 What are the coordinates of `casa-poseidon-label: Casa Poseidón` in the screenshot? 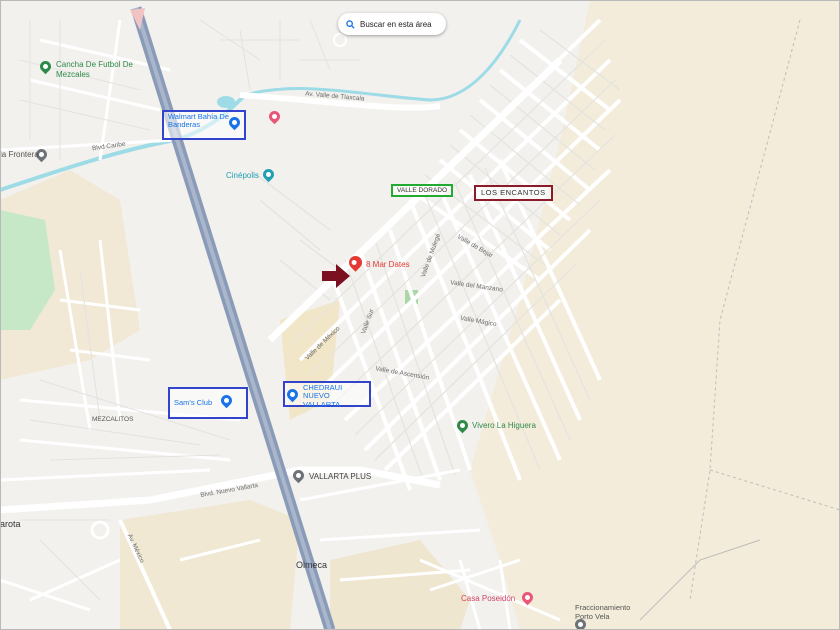 It's located at (488, 598).